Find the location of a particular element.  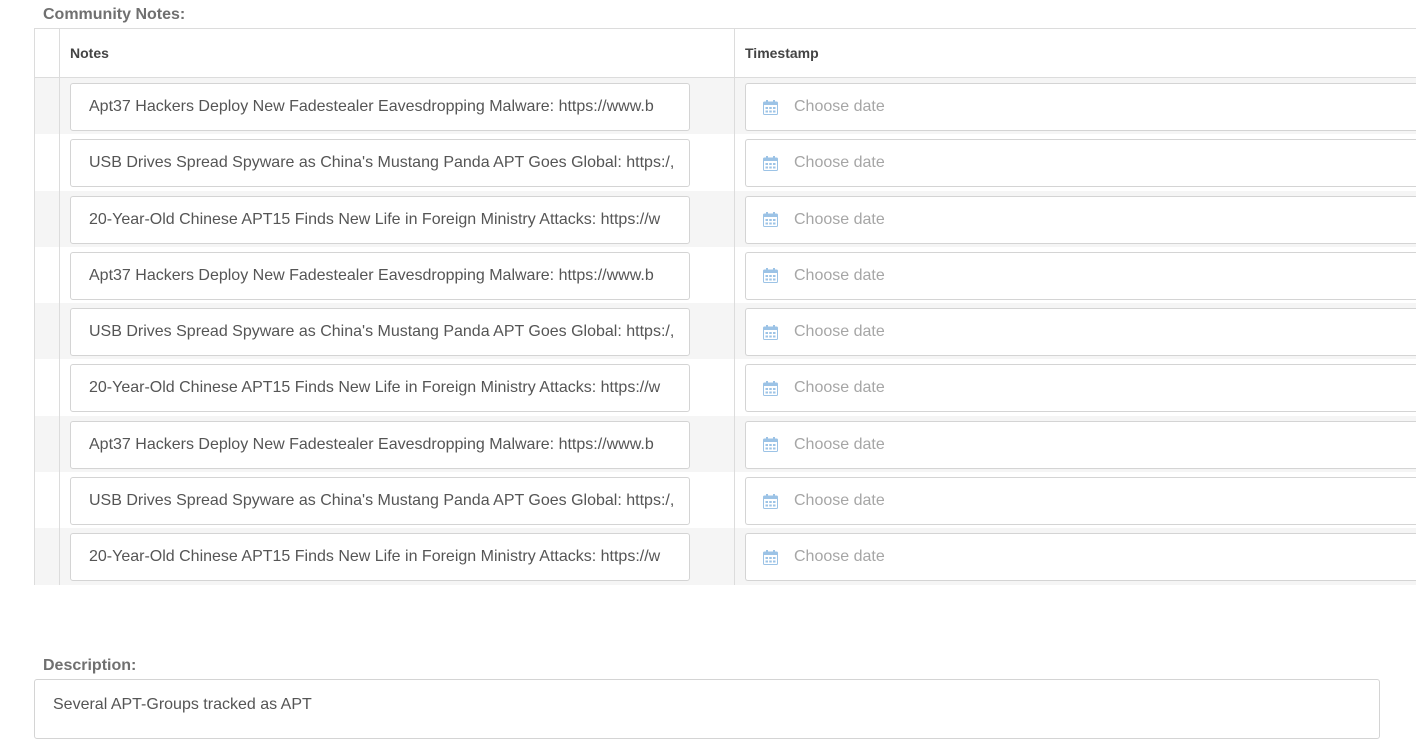

column-header-notes: Notes is located at coordinates (397, 53).